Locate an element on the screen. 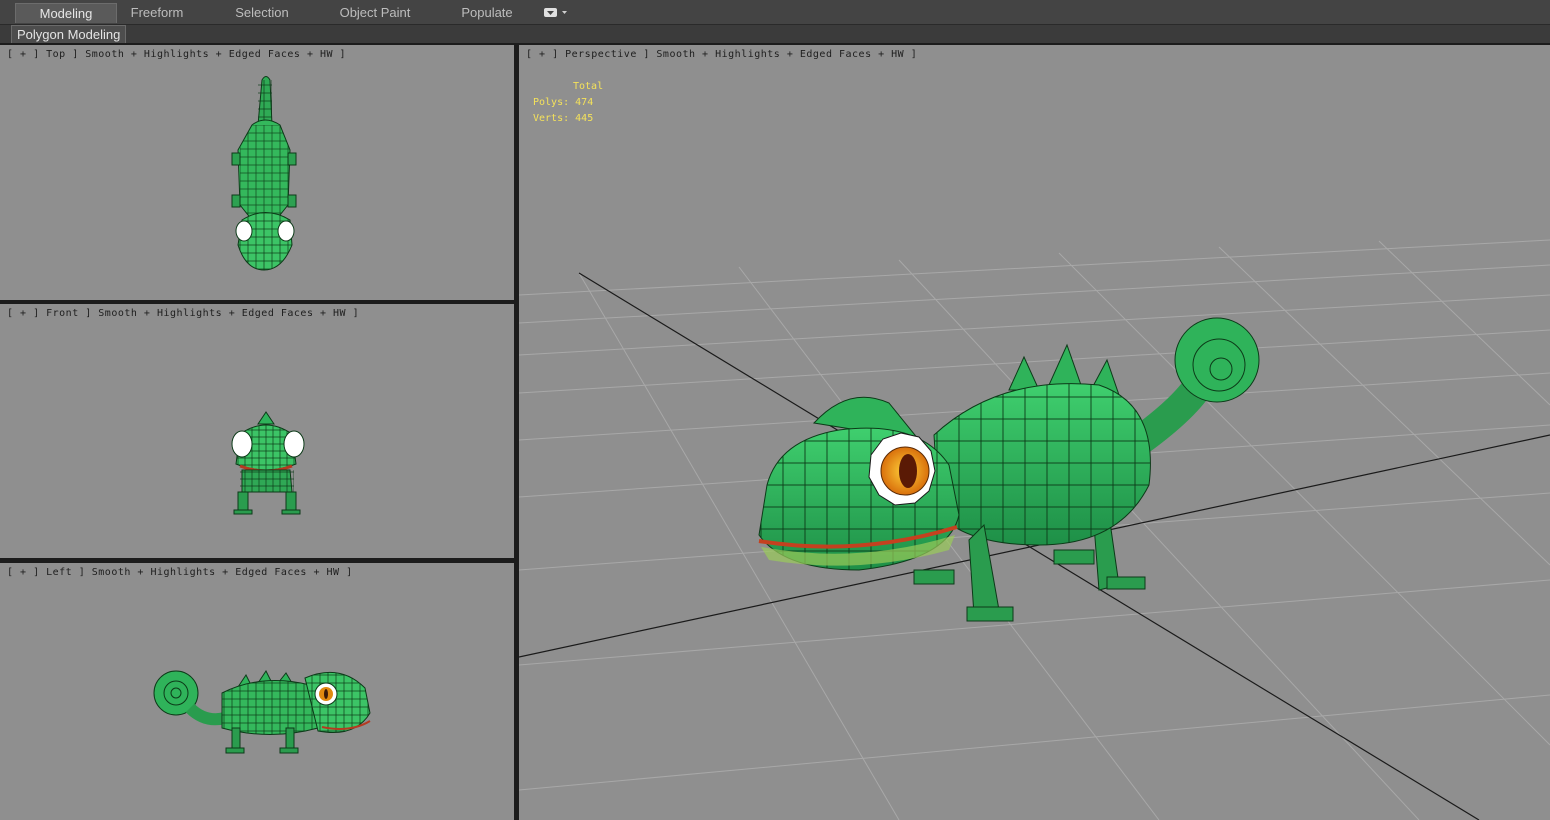 The width and height of the screenshot is (1550, 820). chameleon-front-view is located at coordinates (268, 463).